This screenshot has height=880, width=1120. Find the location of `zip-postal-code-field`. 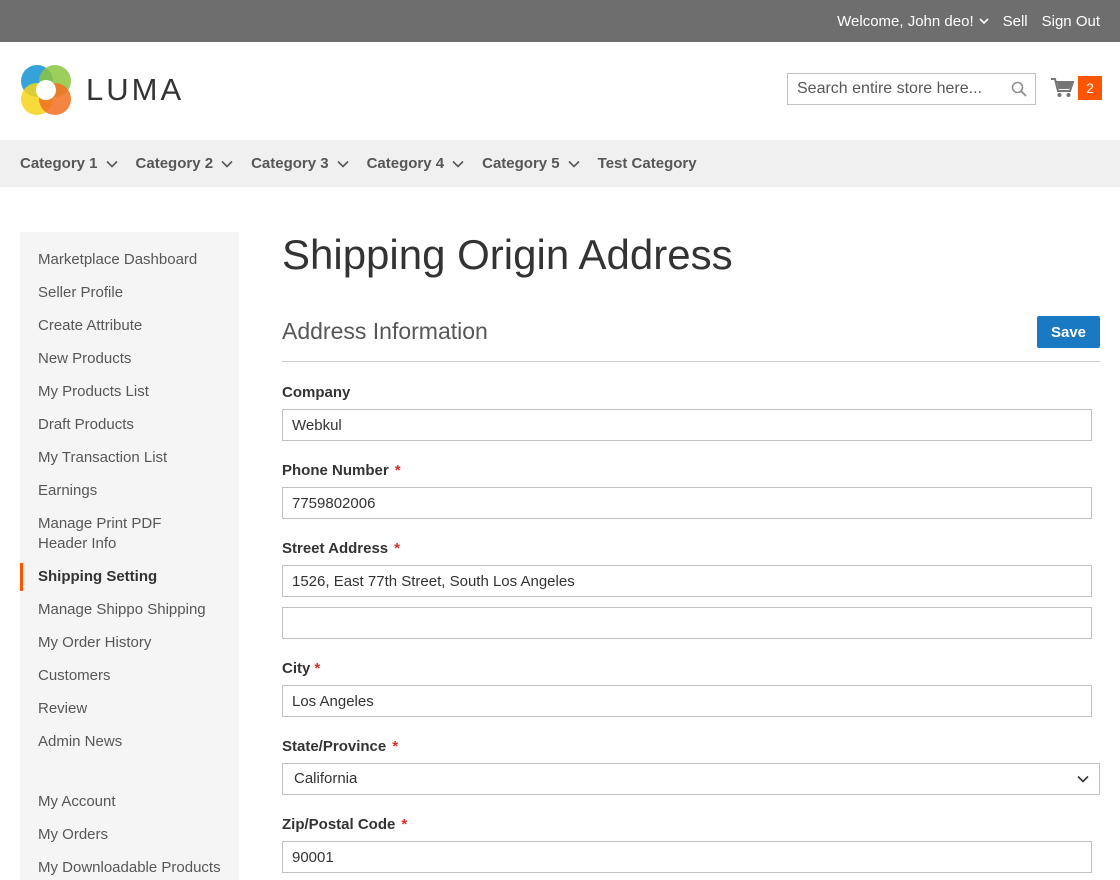

zip-postal-code-field is located at coordinates (687, 857).